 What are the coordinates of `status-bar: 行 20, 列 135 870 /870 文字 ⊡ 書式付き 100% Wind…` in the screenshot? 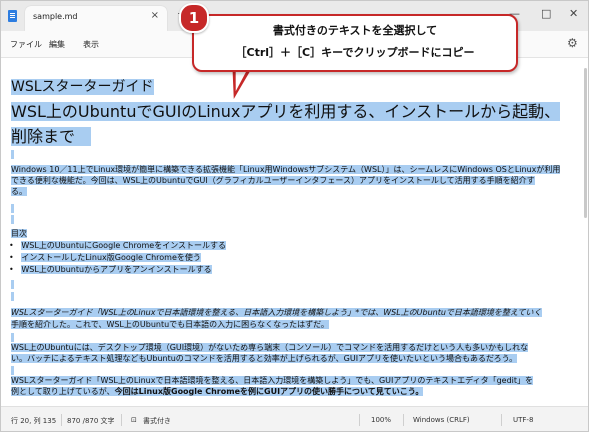 It's located at (294, 418).